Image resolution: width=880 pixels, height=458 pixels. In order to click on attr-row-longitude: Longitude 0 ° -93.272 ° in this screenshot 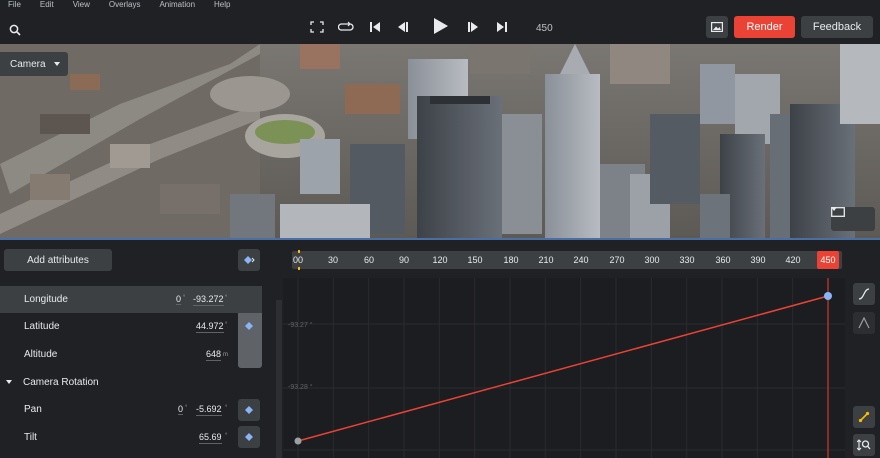, I will do `click(131, 299)`.